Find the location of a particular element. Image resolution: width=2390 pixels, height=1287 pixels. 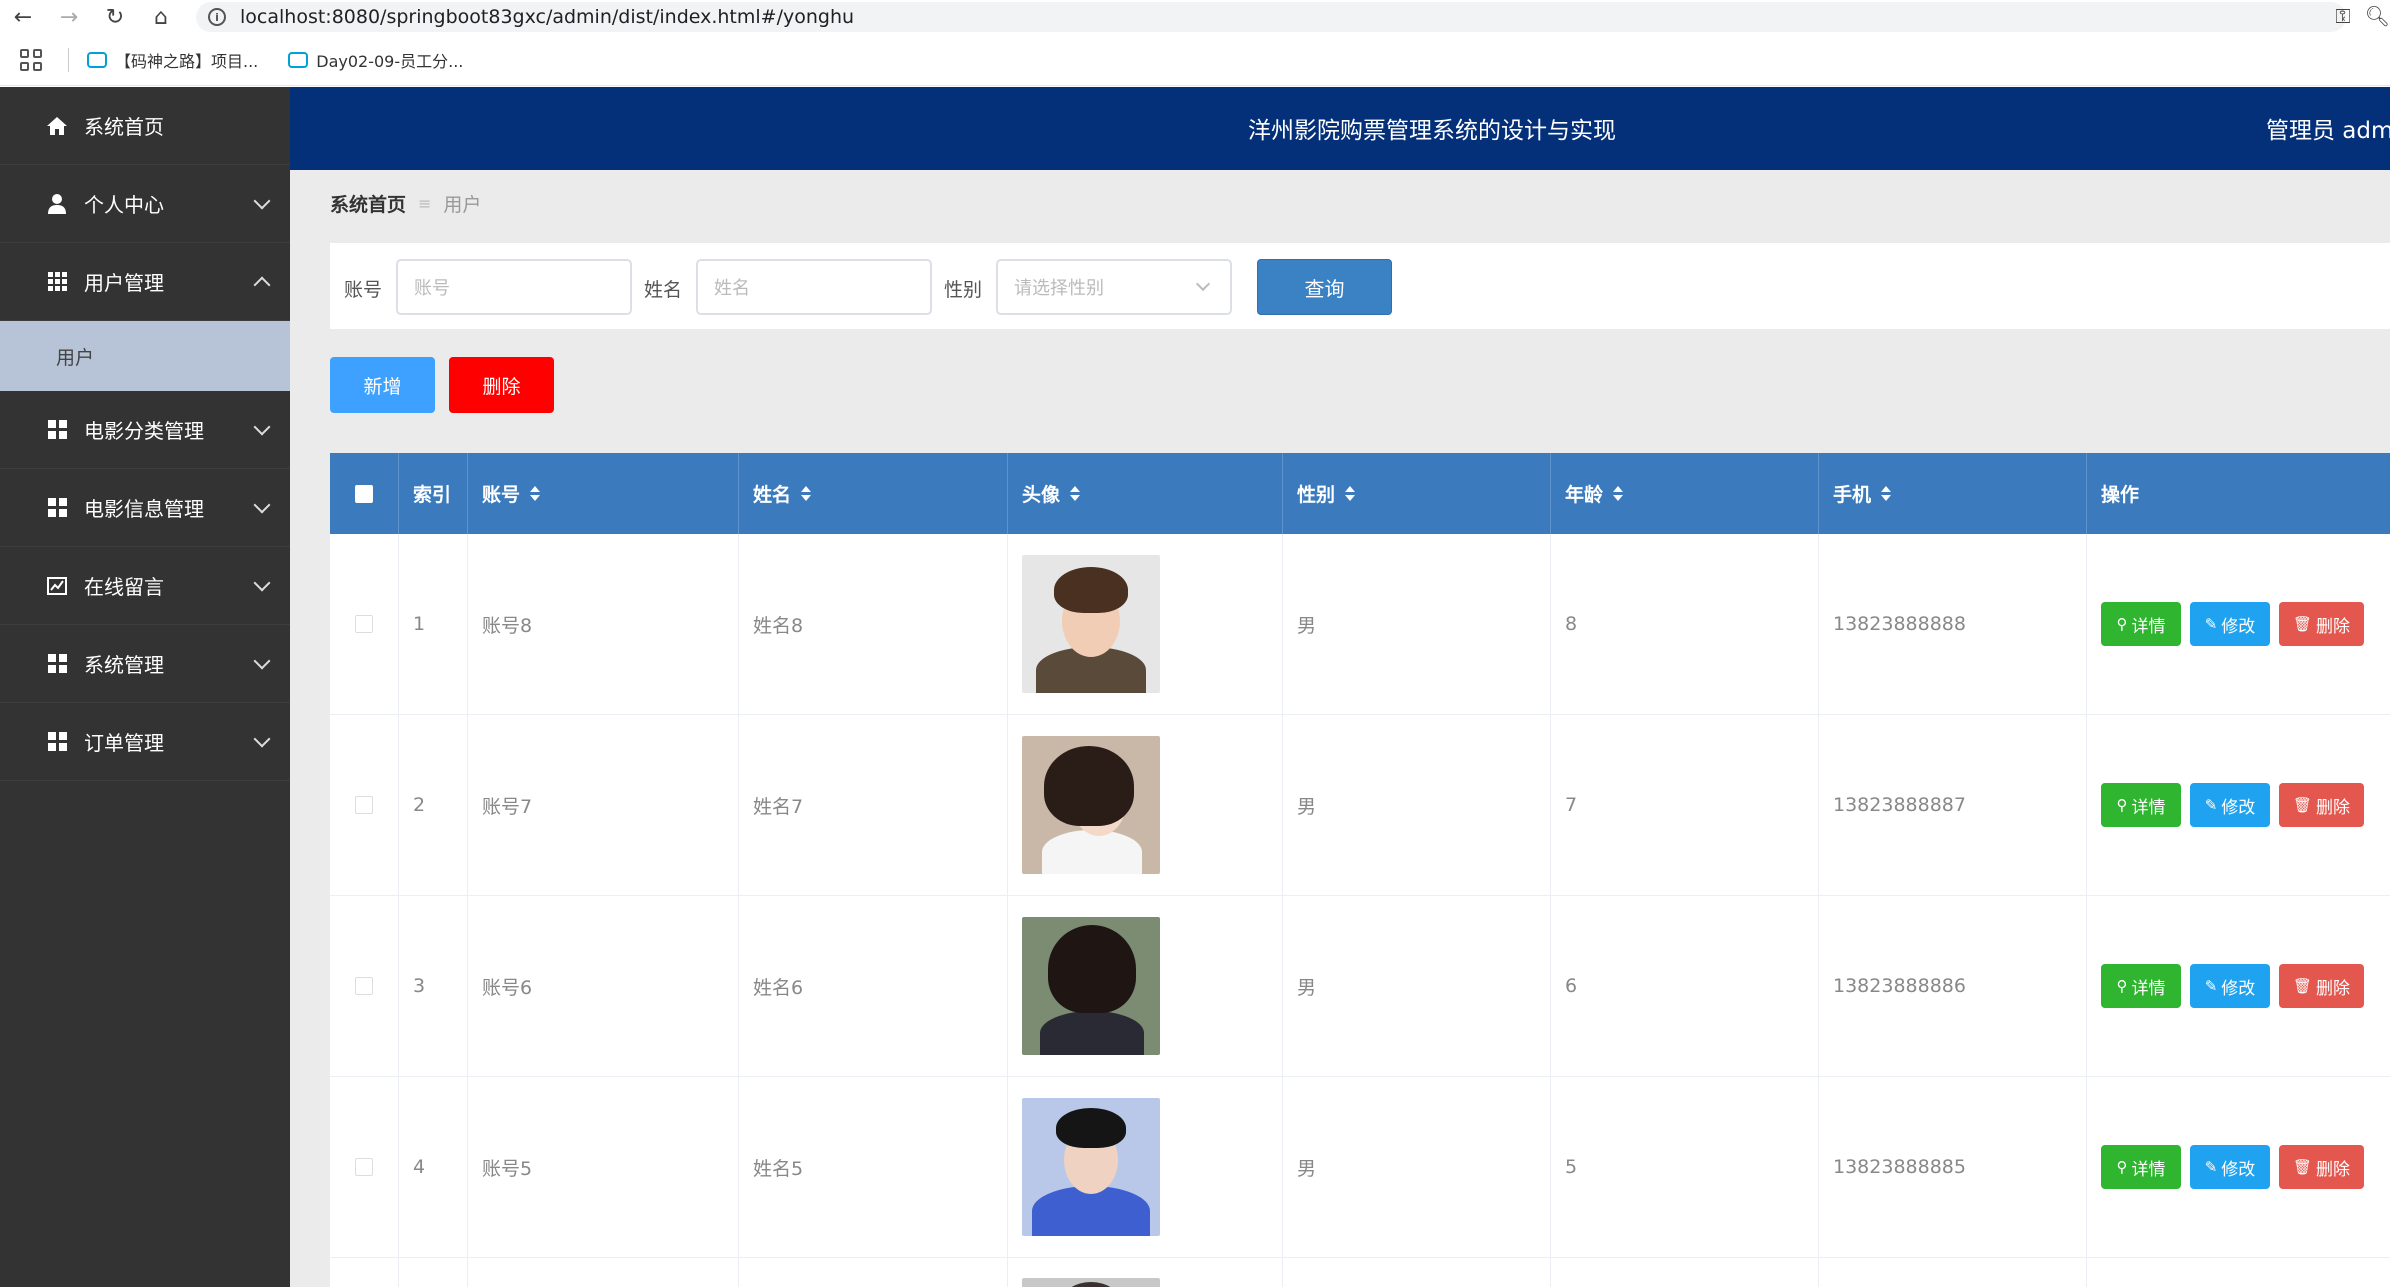

home-icon is located at coordinates (57, 126).